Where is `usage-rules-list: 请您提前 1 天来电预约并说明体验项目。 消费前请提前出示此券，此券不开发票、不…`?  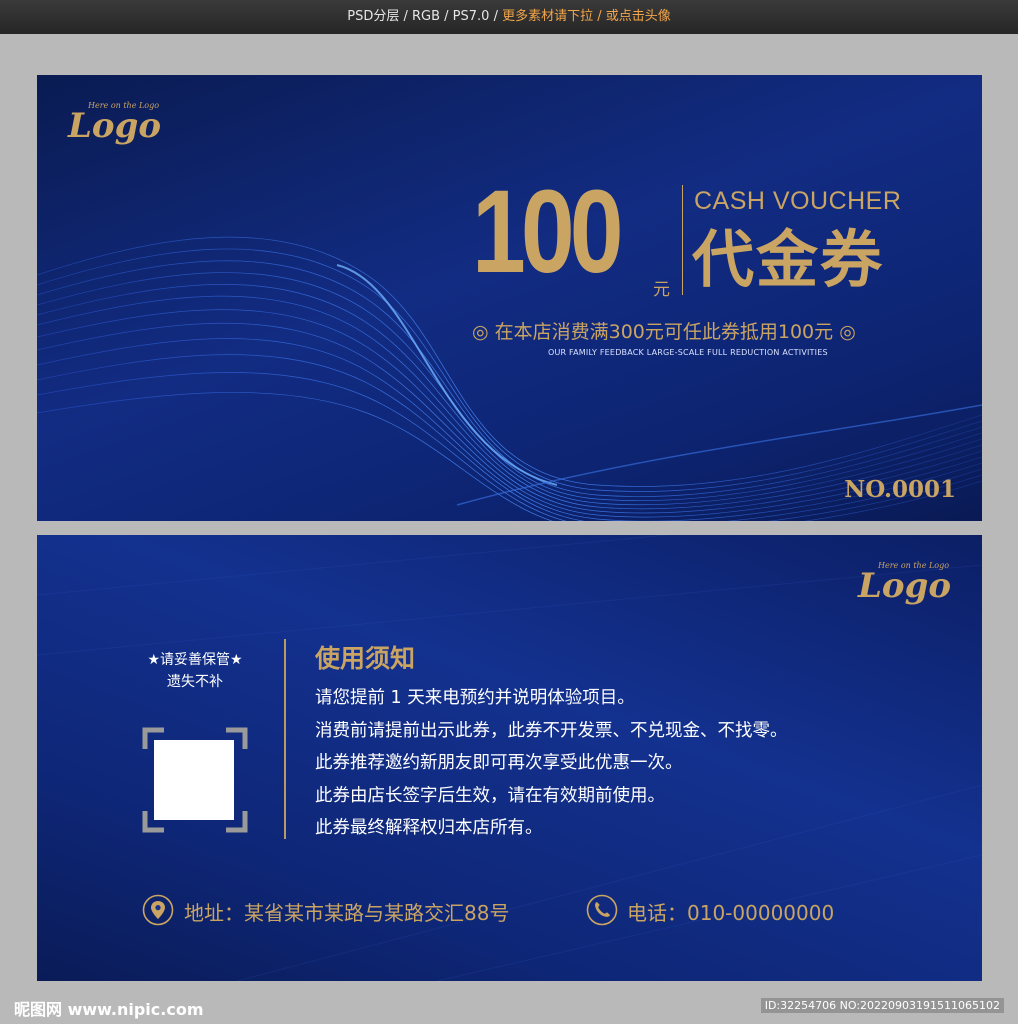
usage-rules-list: 请您提前 1 天来电预约并说明体验项目。 消费前请提前出示此券，此券不开发票、不… is located at coordinates (551, 763).